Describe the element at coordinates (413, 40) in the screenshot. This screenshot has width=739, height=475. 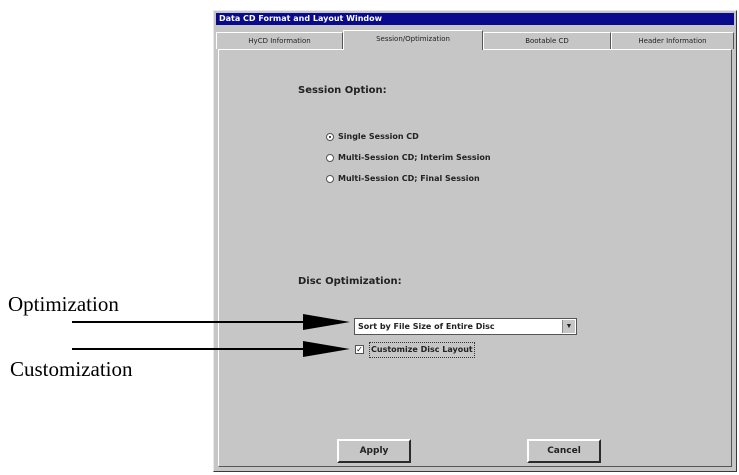
I see `tab-session-optimization: Session/Optimization` at that location.